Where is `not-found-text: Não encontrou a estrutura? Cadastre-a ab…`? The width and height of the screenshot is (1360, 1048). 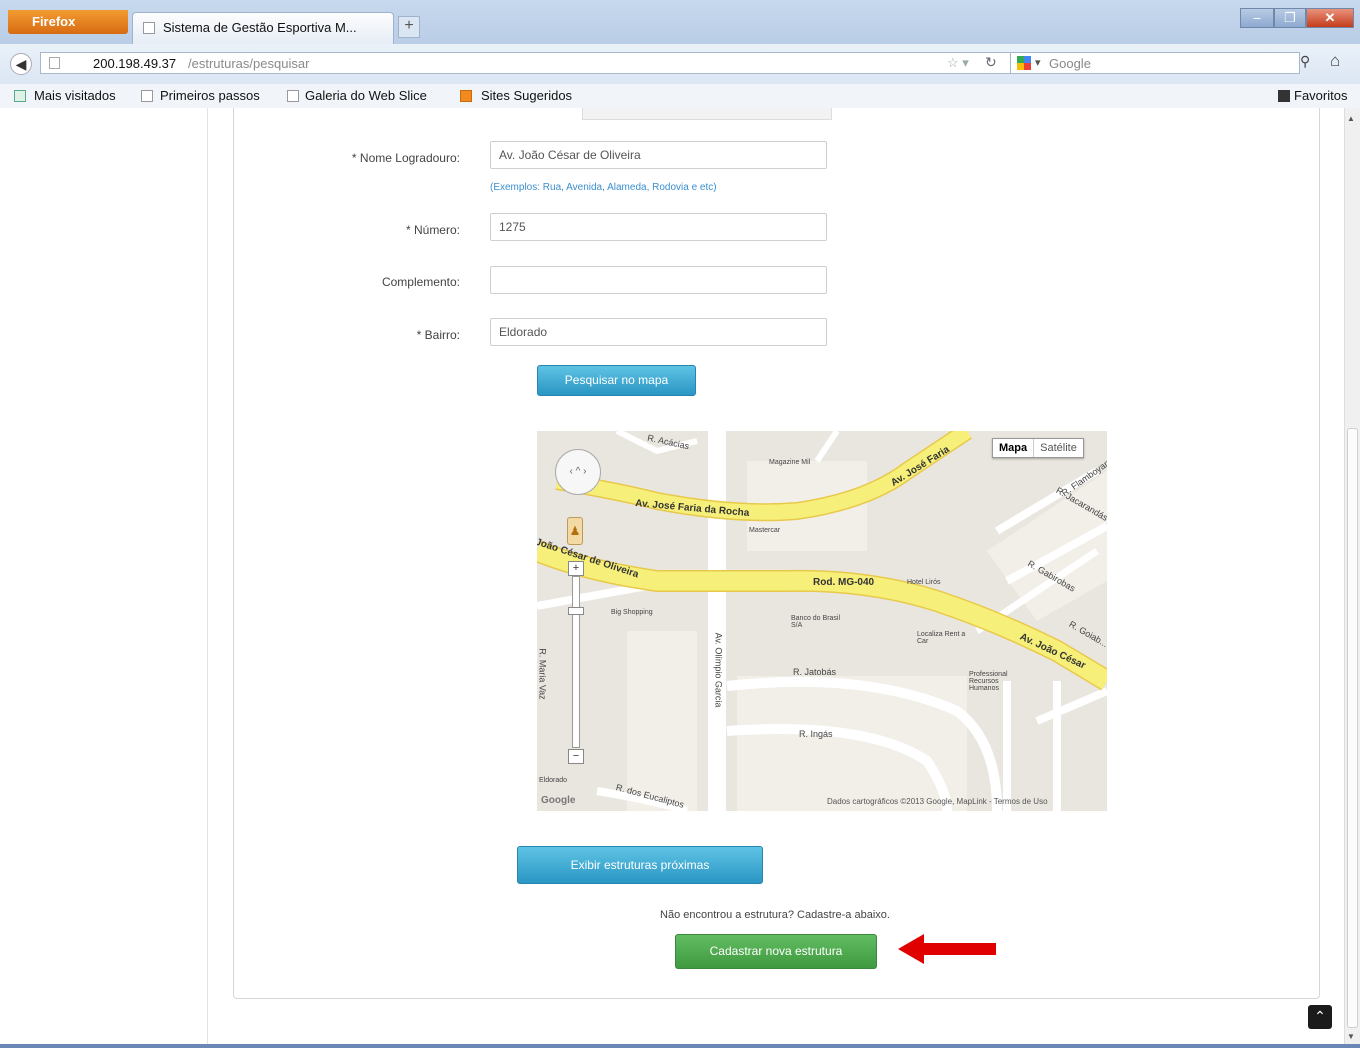
not-found-text: Não encontrou a estrutura? Cadastre-a ab… is located at coordinates (775, 915).